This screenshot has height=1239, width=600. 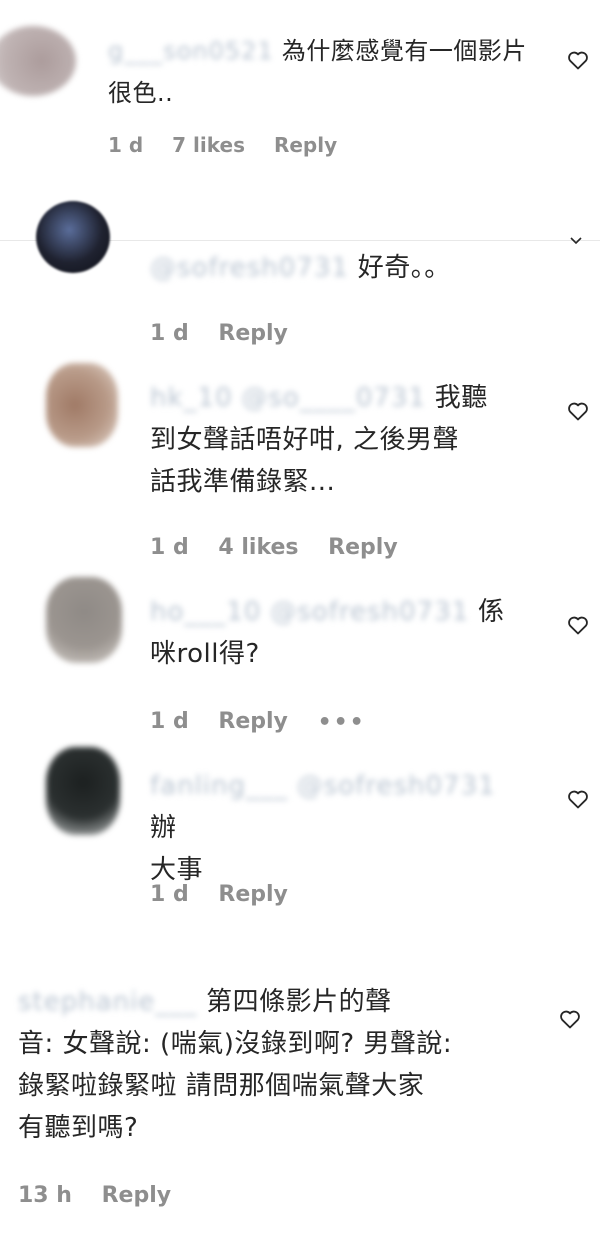 What do you see at coordinates (340, 633) in the screenshot?
I see `comment-text: ho___10 @sofresh0731 係 咪roll得?` at bounding box center [340, 633].